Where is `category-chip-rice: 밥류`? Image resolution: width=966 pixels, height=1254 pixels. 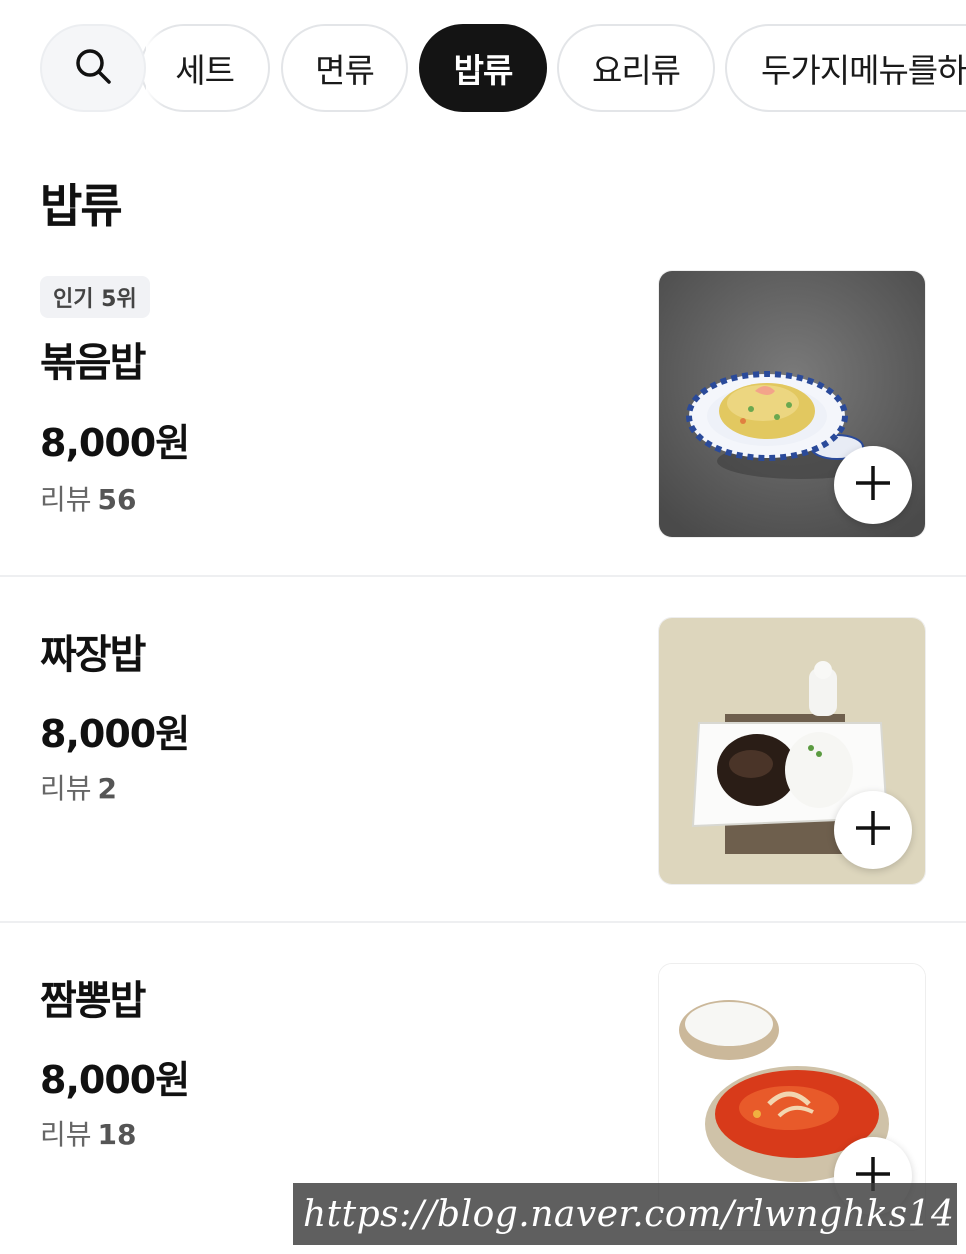 category-chip-rice: 밥류 is located at coordinates (483, 68).